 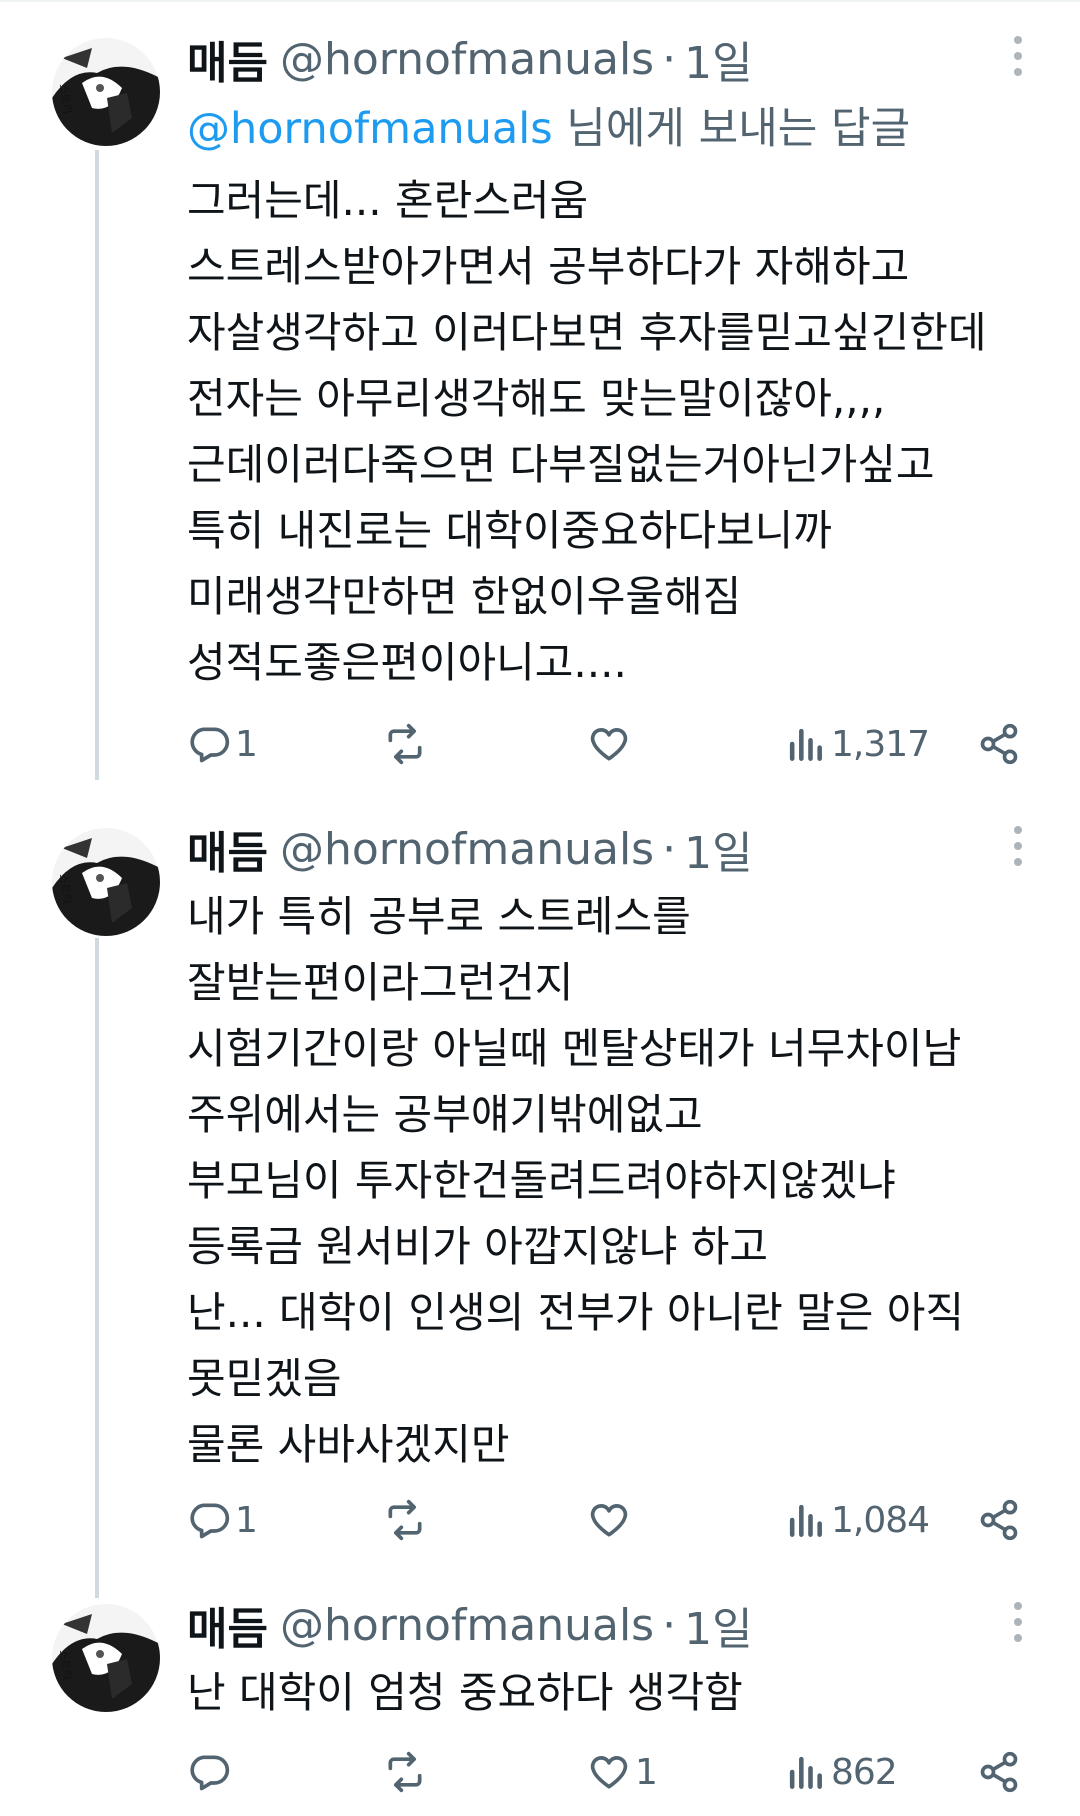 I want to click on reply-context: @hornofmanuals 님에게 보내는 답글, so click(x=548, y=125).